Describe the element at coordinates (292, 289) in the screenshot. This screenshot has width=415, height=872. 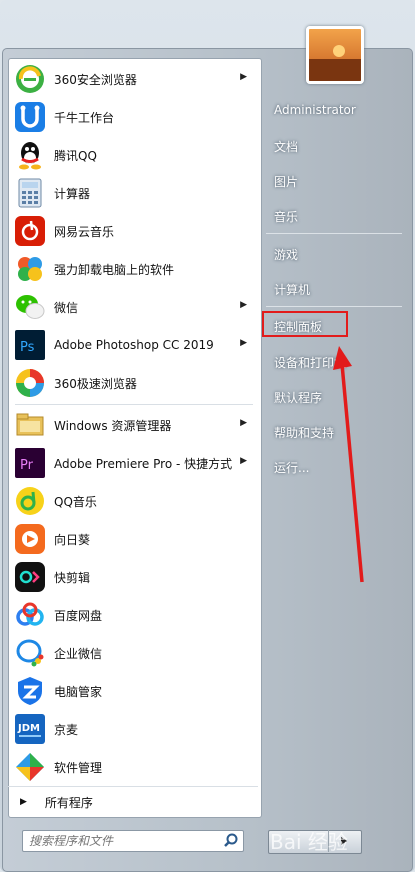
I see `computer-link: 计算机` at that location.